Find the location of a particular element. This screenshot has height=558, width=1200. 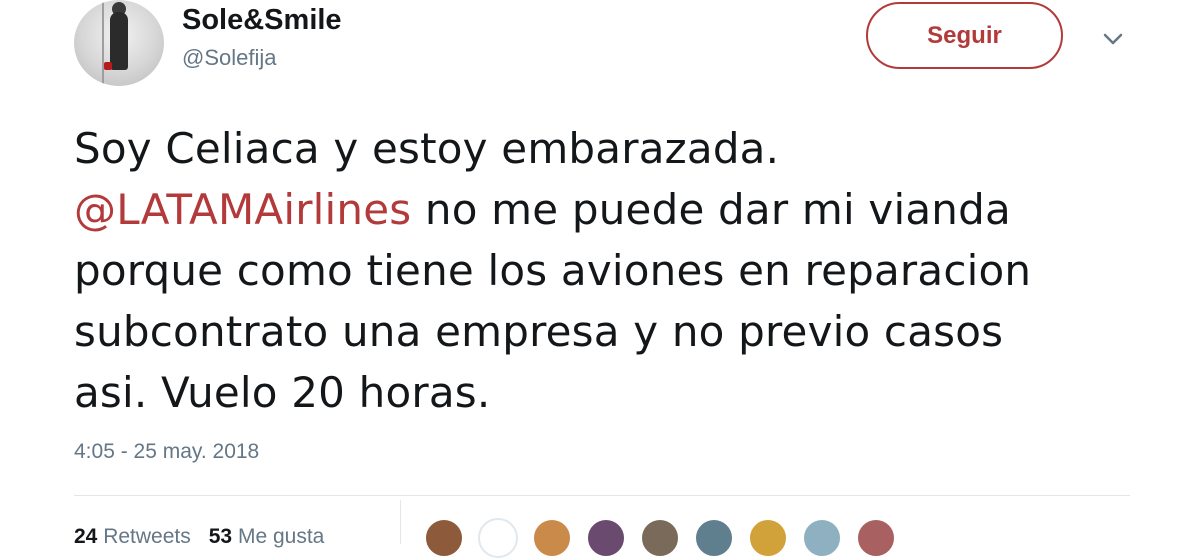

likes-count: 53 is located at coordinates (220, 536).